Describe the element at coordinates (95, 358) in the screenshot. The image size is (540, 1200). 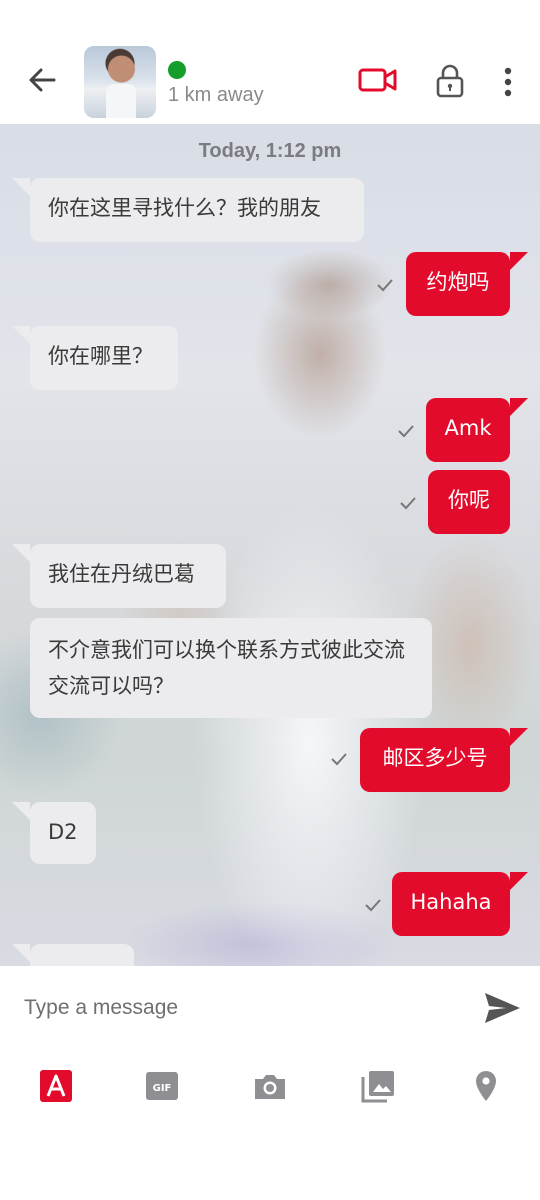
I see `incoming-message: 你在哪里？` at that location.